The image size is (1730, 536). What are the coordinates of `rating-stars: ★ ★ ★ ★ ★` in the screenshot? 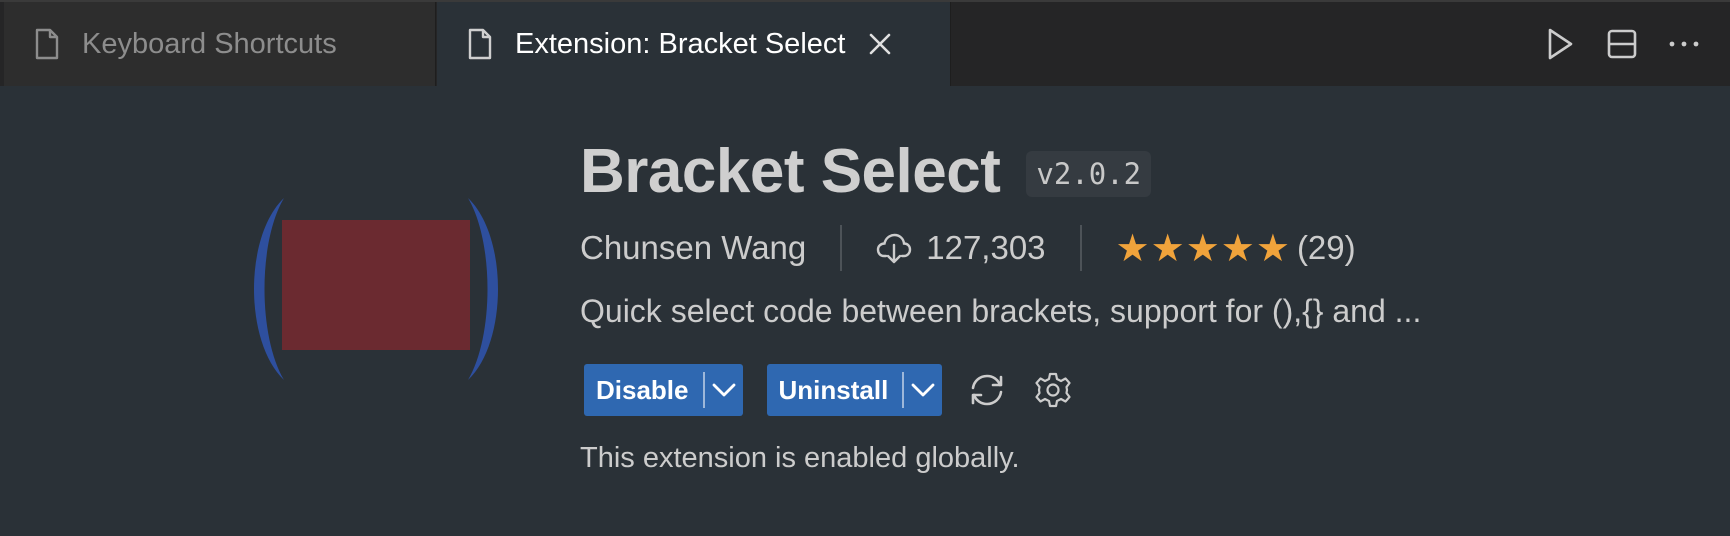 It's located at (1203, 248).